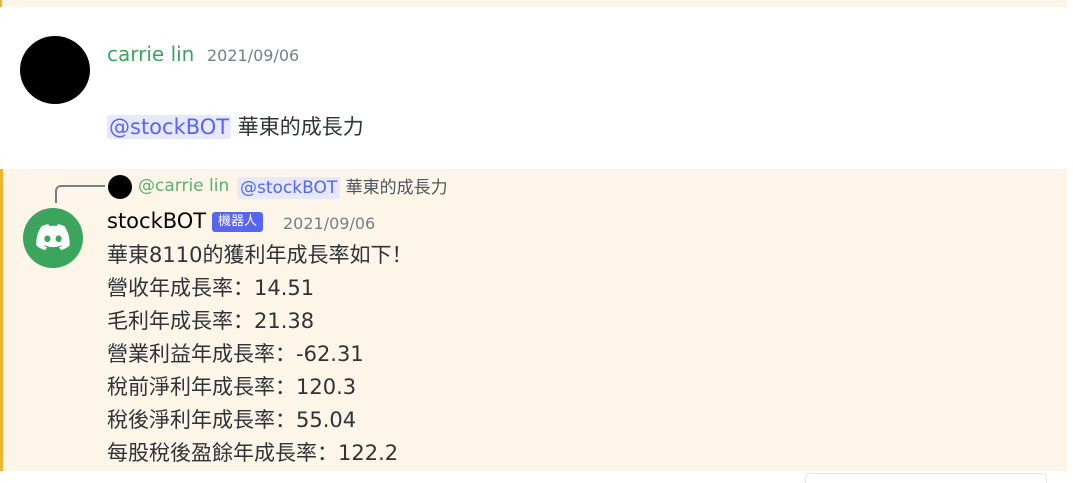 This screenshot has height=483, width=1073. I want to click on message-author: carrie lin, so click(150, 54).